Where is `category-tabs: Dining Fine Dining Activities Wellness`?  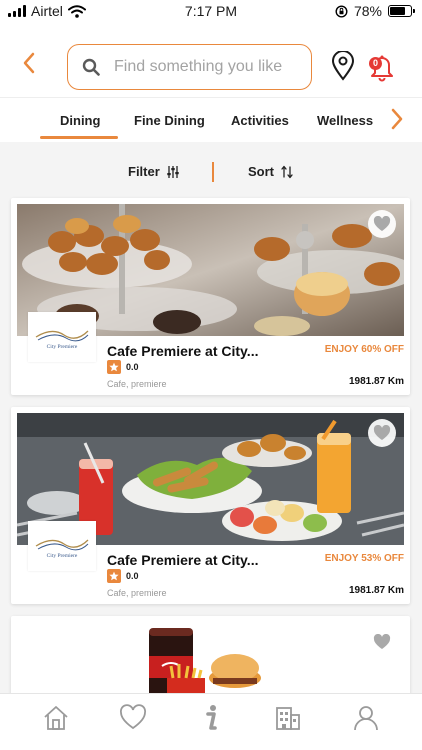
category-tabs: Dining Fine Dining Activities Wellness is located at coordinates (211, 119).